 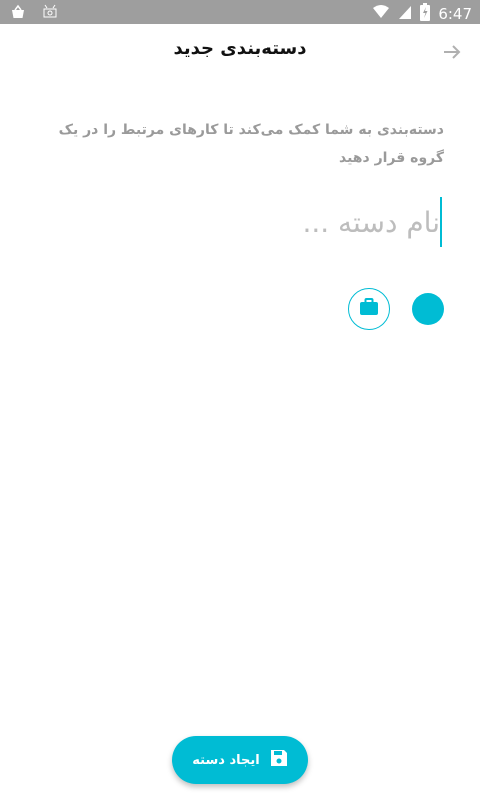 I want to click on back-button, so click(x=452, y=52).